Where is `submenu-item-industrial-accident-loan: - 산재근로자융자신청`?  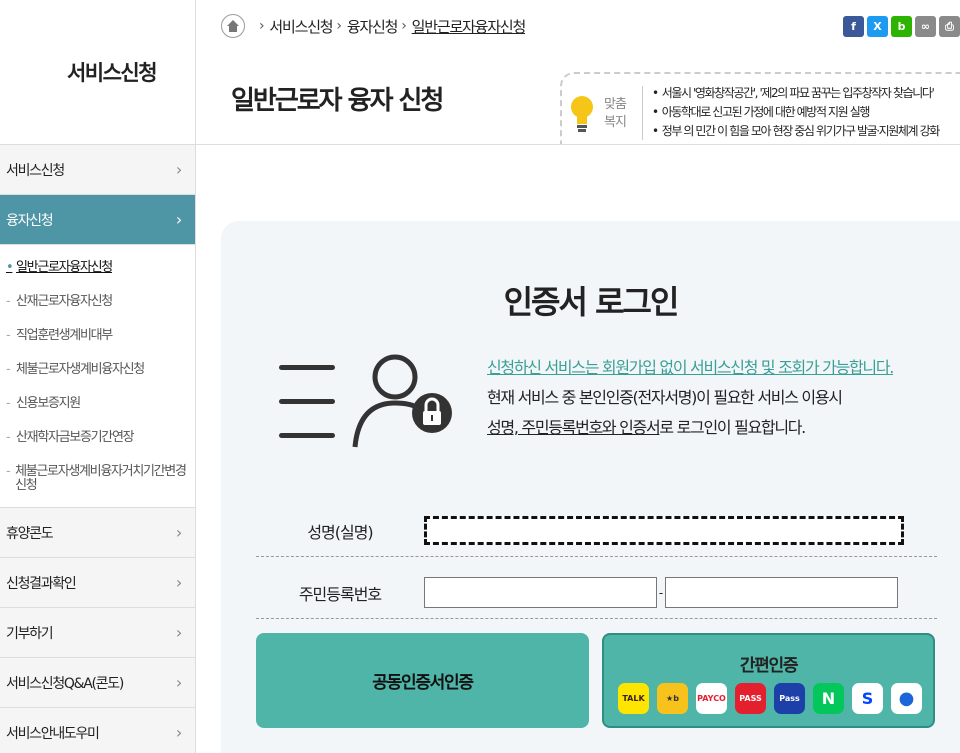
submenu-item-industrial-accident-loan: - 산재근로자융자신청 is located at coordinates (97, 302).